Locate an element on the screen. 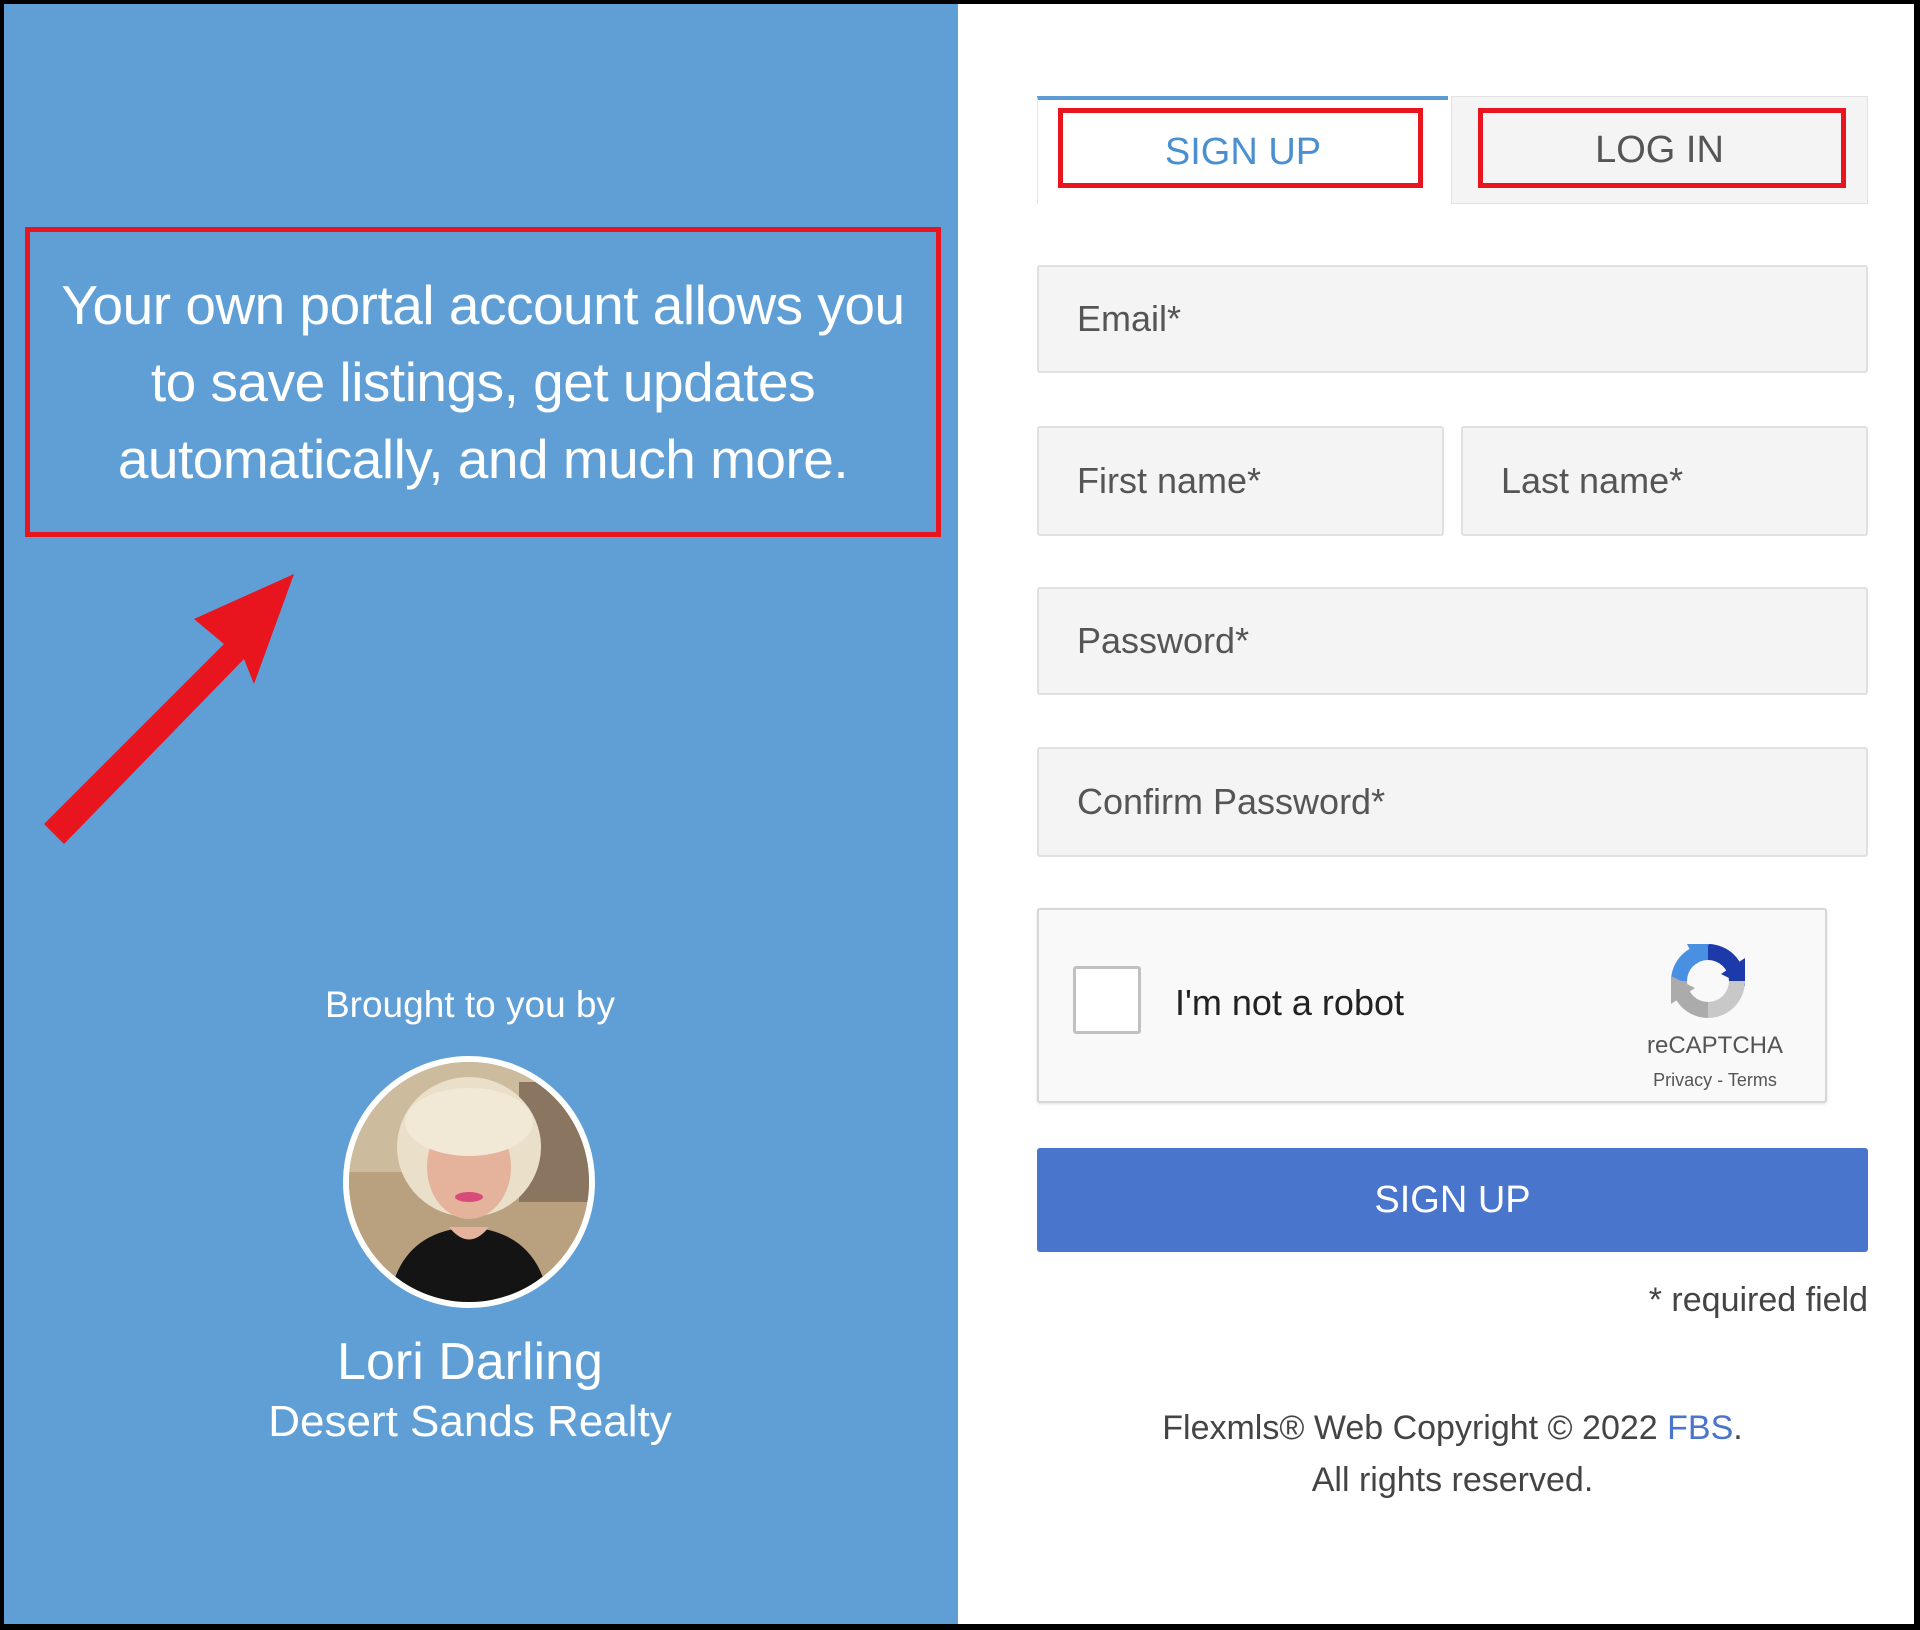  rights-reserved: All rights reserved. is located at coordinates (1452, 1480).